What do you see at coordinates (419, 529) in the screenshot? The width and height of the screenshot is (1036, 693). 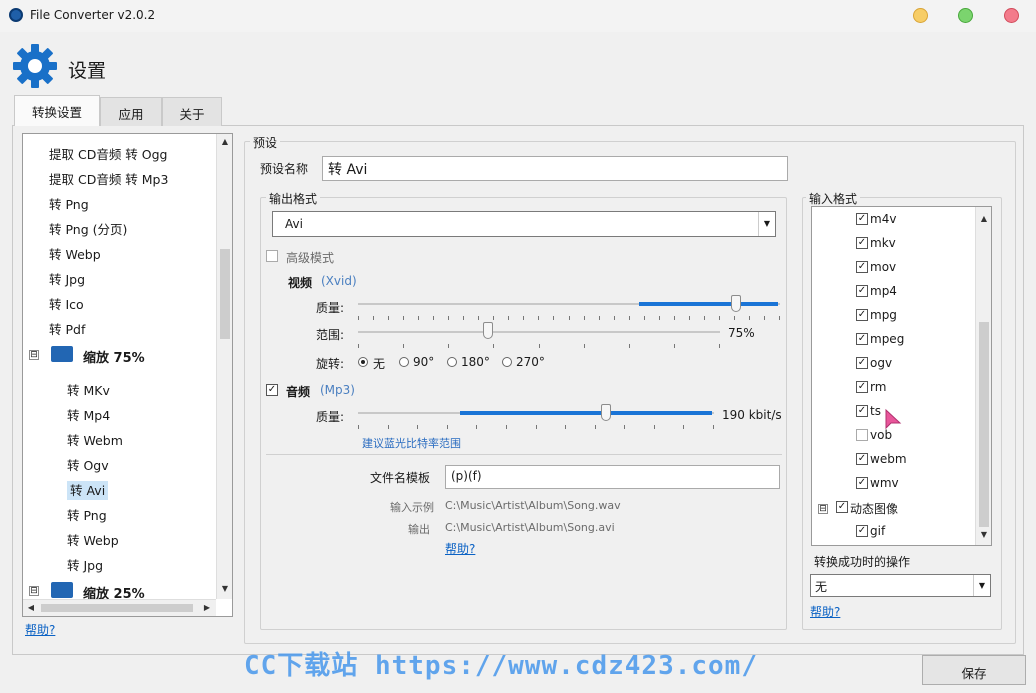 I see `example-output-label: 输出` at bounding box center [419, 529].